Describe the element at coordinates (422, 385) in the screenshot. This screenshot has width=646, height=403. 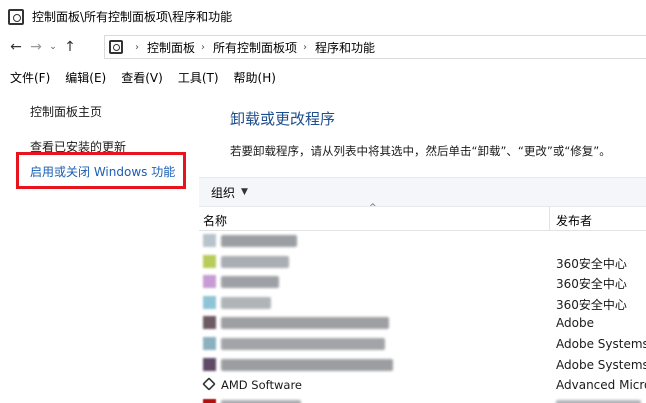
I see `table-row: AMD Software Advanced Micro` at that location.